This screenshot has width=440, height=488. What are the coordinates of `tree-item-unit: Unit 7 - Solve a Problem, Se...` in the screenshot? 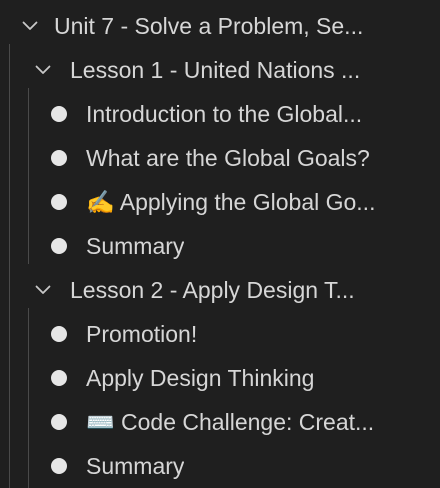 It's located at (220, 26).